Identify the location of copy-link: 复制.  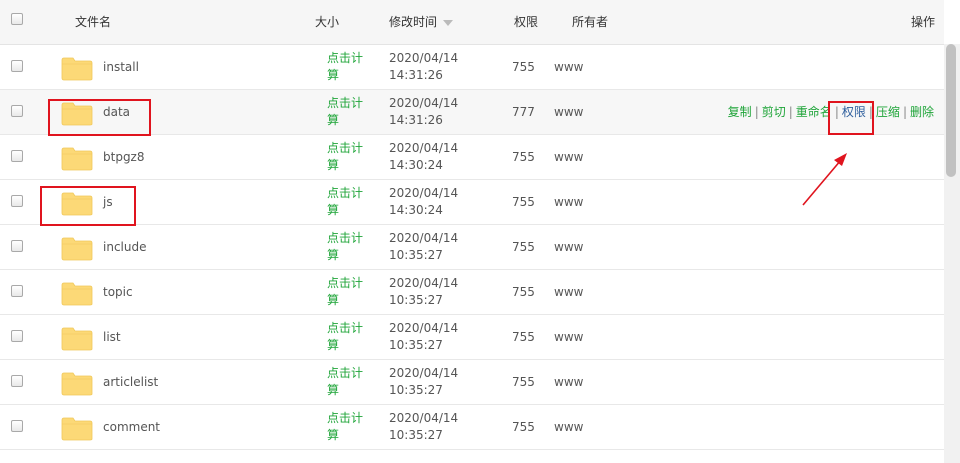
(740, 112).